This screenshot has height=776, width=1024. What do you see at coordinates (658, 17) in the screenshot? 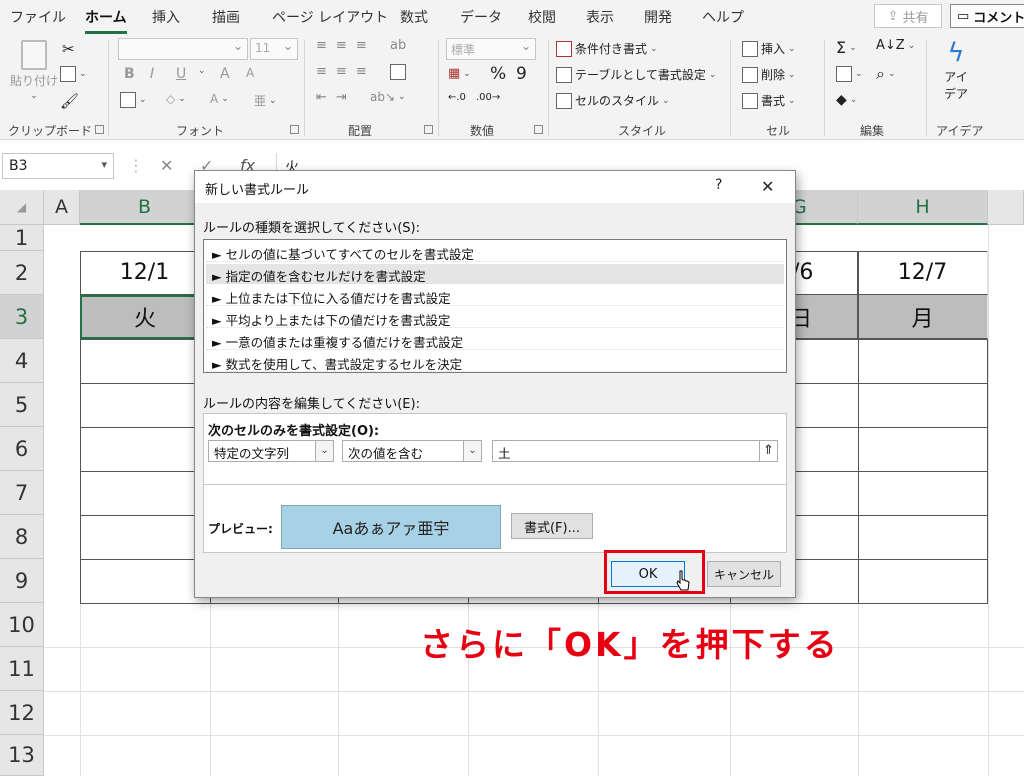
I see `tab-developer: 開発` at bounding box center [658, 17].